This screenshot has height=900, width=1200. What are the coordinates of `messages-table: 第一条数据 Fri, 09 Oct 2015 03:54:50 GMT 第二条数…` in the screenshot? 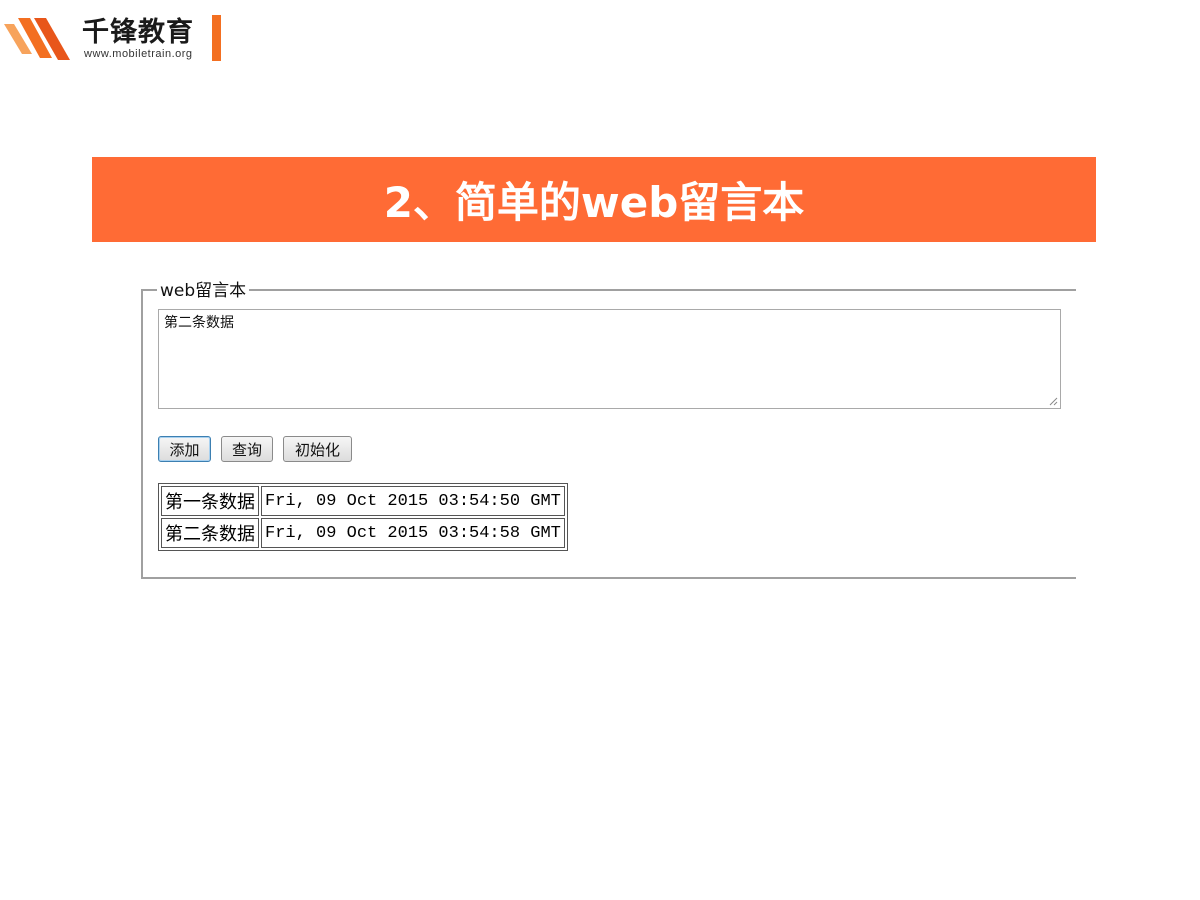 It's located at (363, 517).